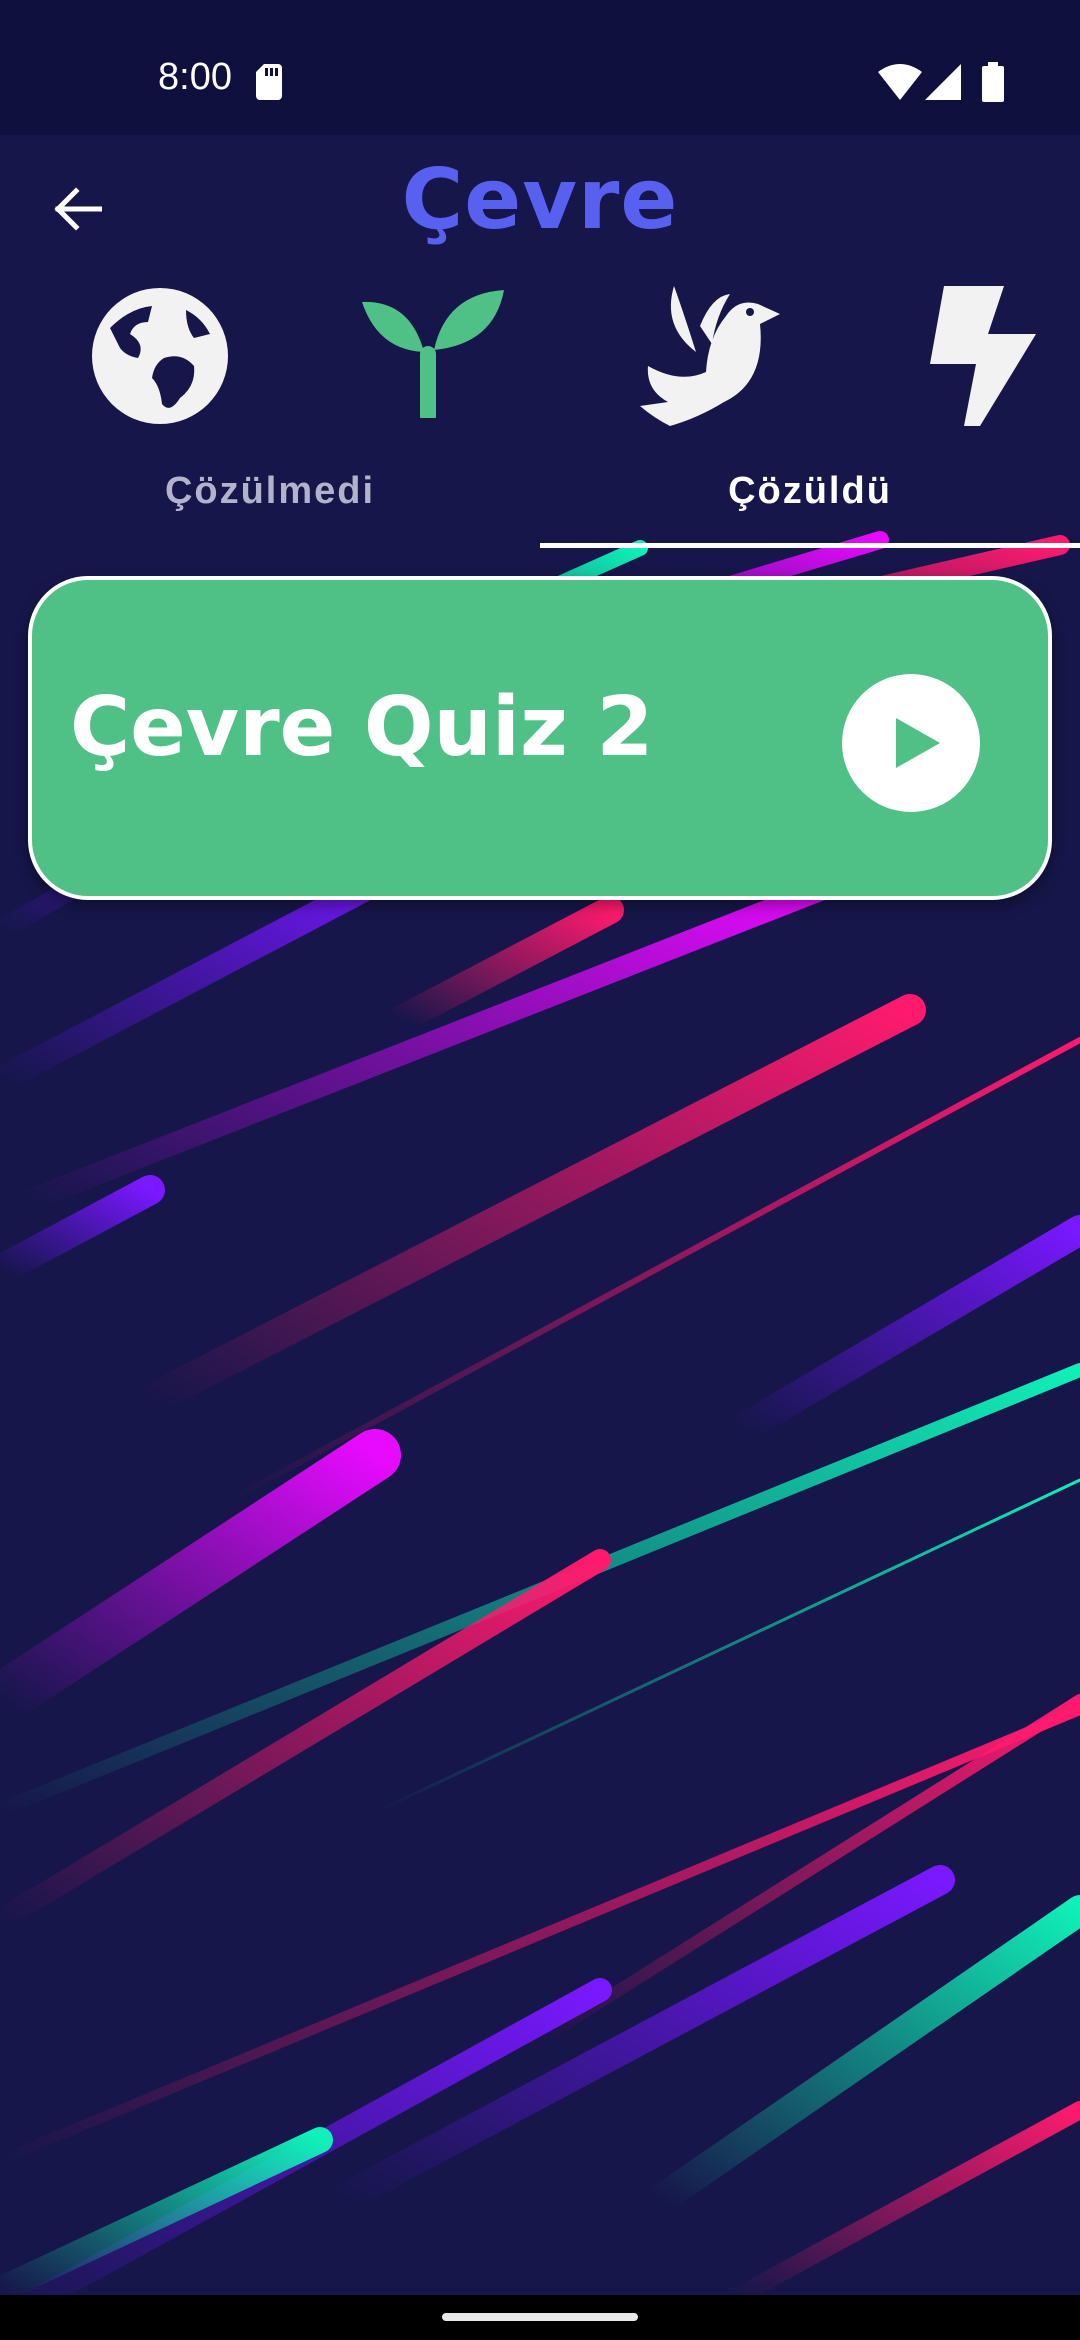 The width and height of the screenshot is (1080, 2340). Describe the element at coordinates (540, 199) in the screenshot. I see `page-title: Çevre` at that location.